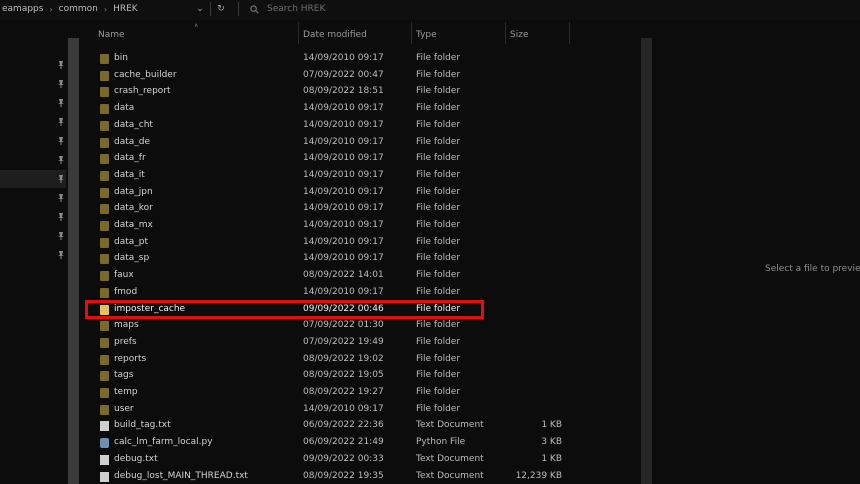  I want to click on refresh-icon: ↻, so click(221, 9).